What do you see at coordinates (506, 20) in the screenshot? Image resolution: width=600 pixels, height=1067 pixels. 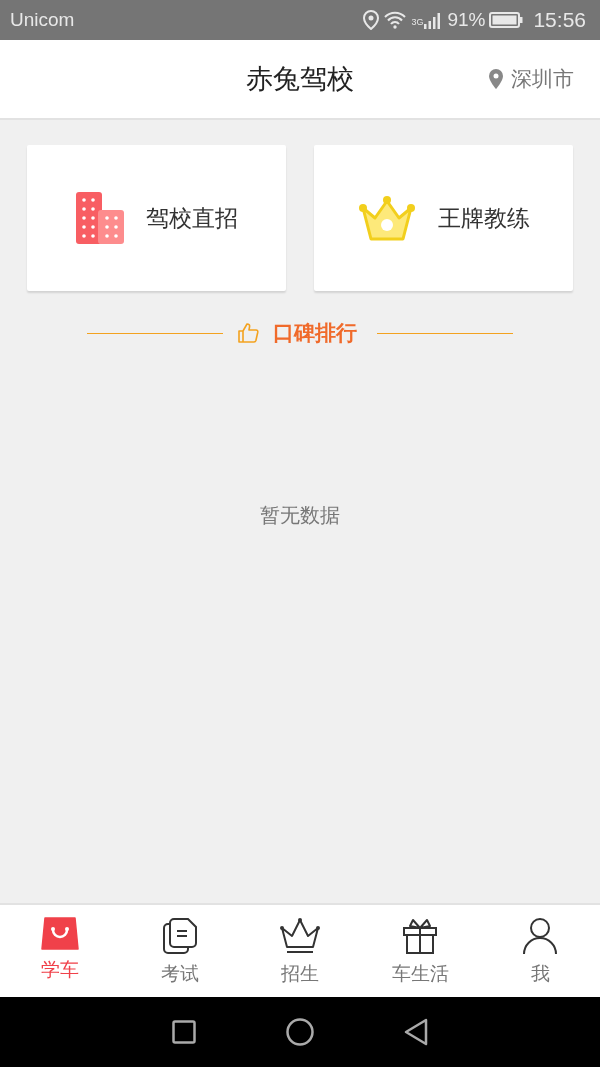 I see `battery-icon` at bounding box center [506, 20].